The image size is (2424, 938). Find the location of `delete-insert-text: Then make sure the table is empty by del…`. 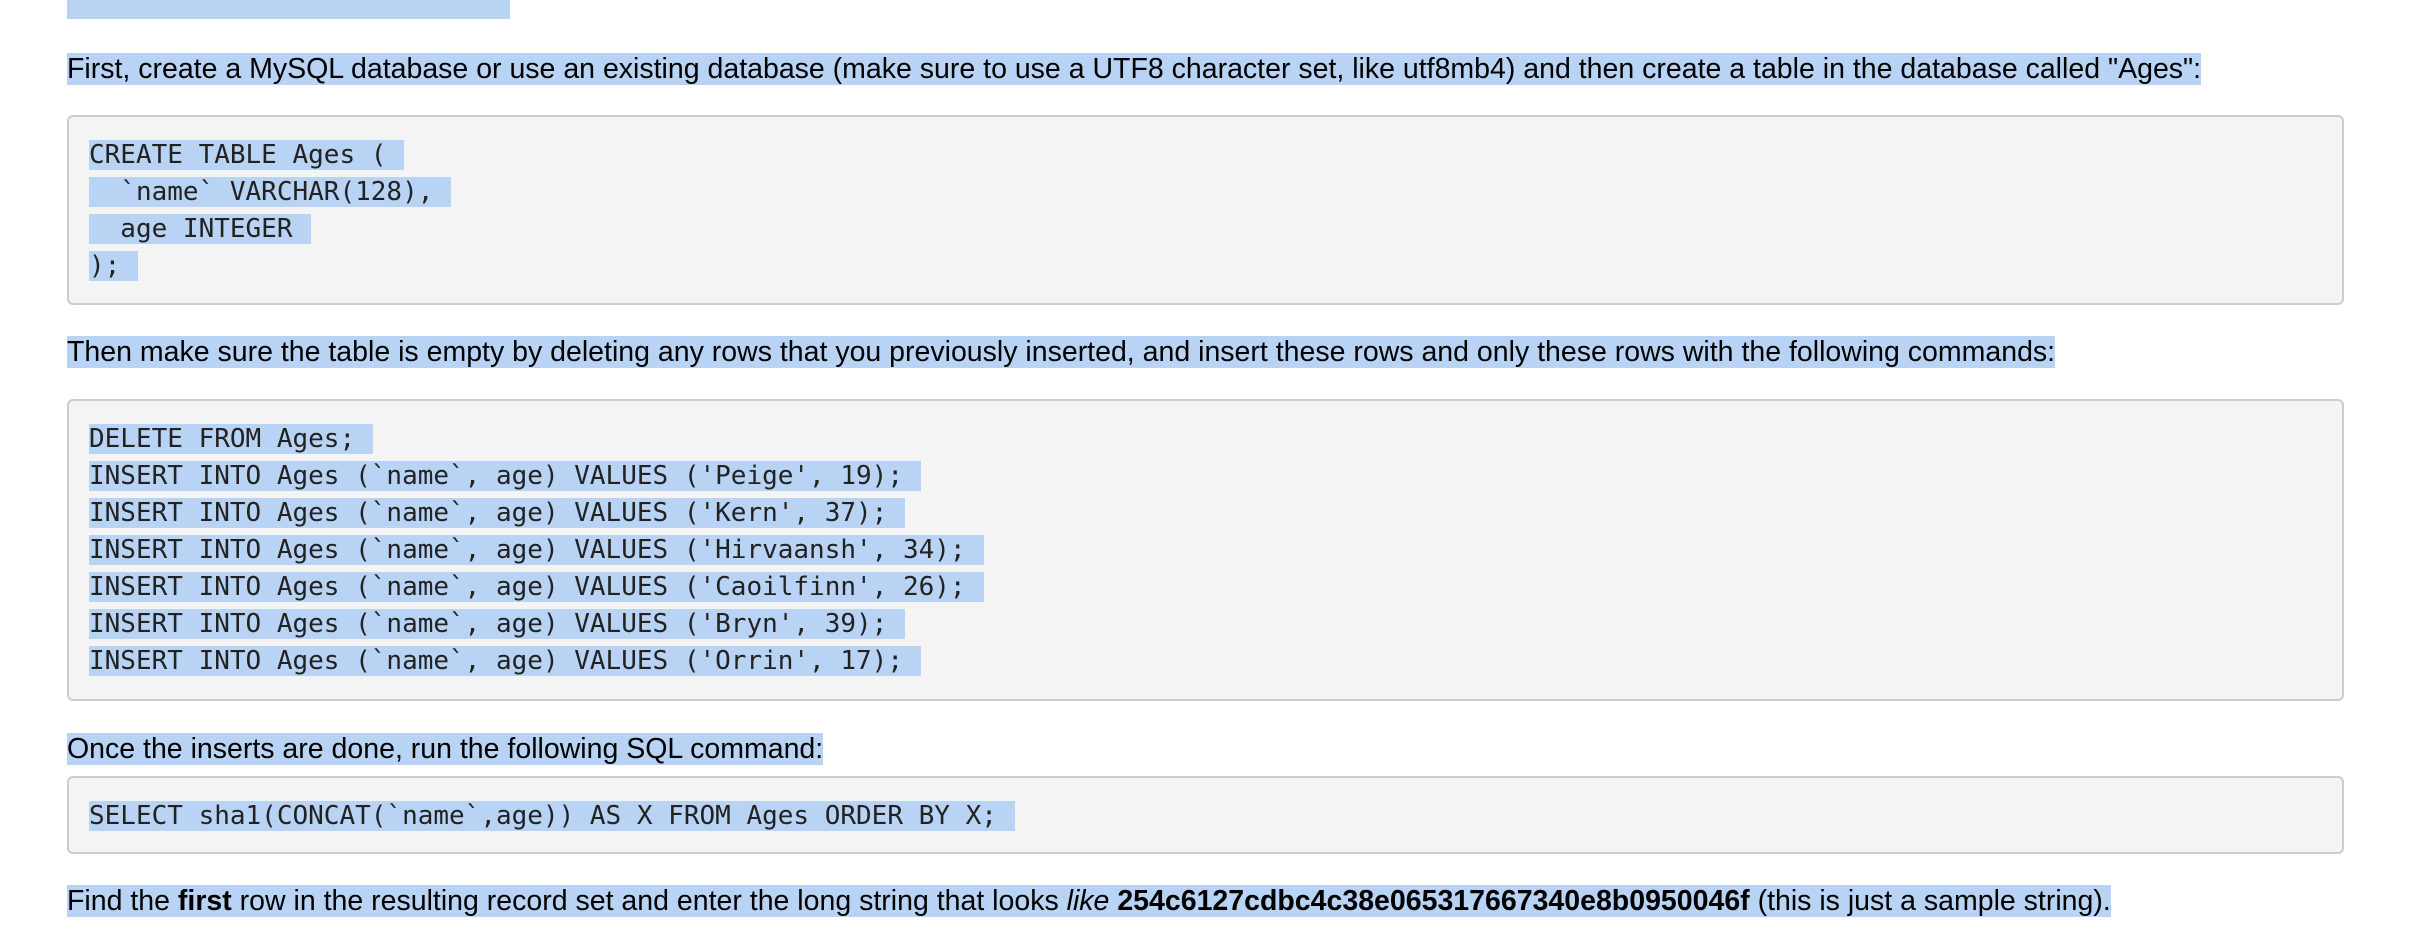

delete-insert-text: Then make sure the table is empty by del… is located at coordinates (1061, 352).